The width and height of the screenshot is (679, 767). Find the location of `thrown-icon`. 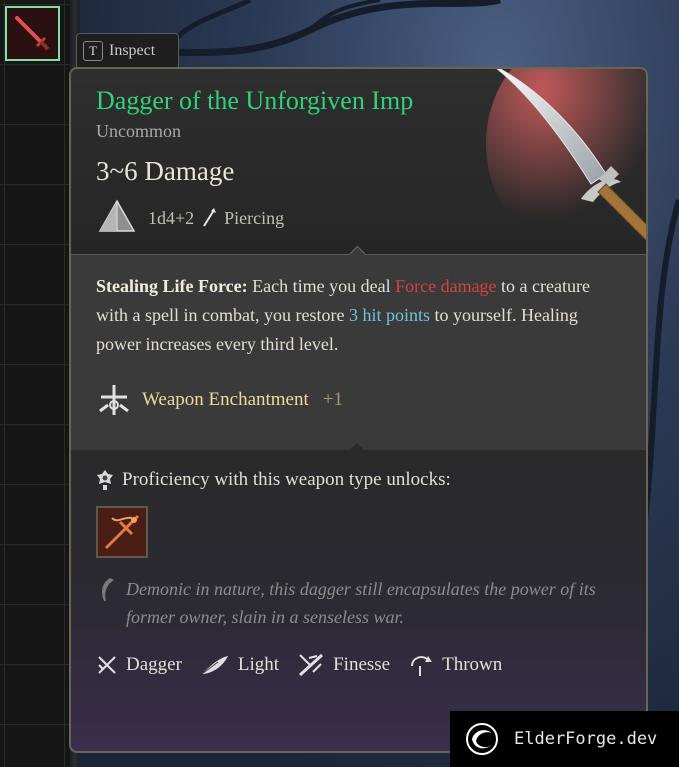

thrown-icon is located at coordinates (422, 666).